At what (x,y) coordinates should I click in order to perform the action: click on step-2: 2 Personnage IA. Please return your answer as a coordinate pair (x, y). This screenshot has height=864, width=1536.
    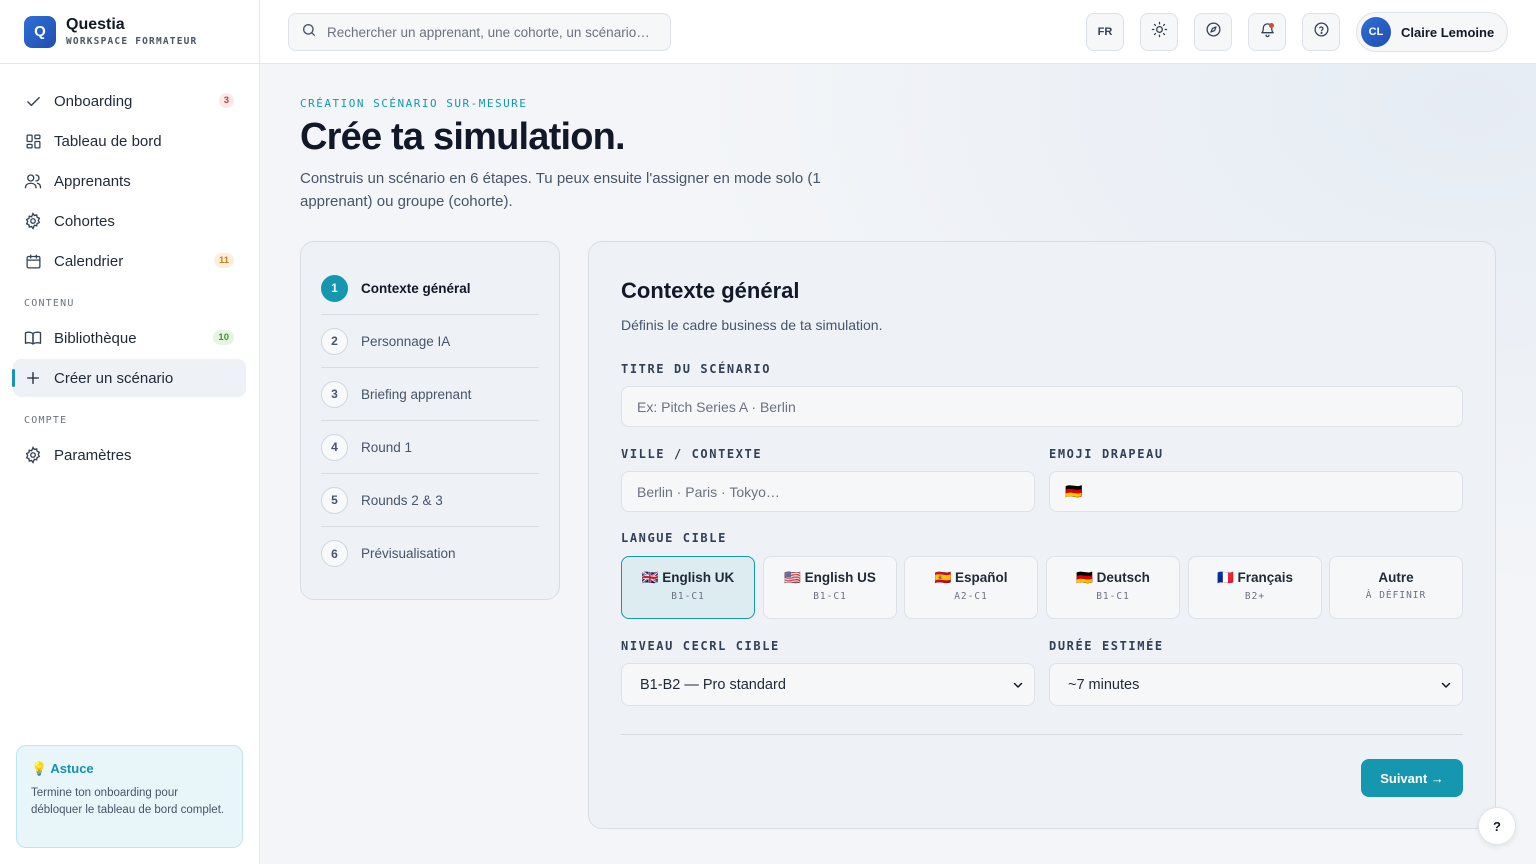
    Looking at the image, I should click on (430, 341).